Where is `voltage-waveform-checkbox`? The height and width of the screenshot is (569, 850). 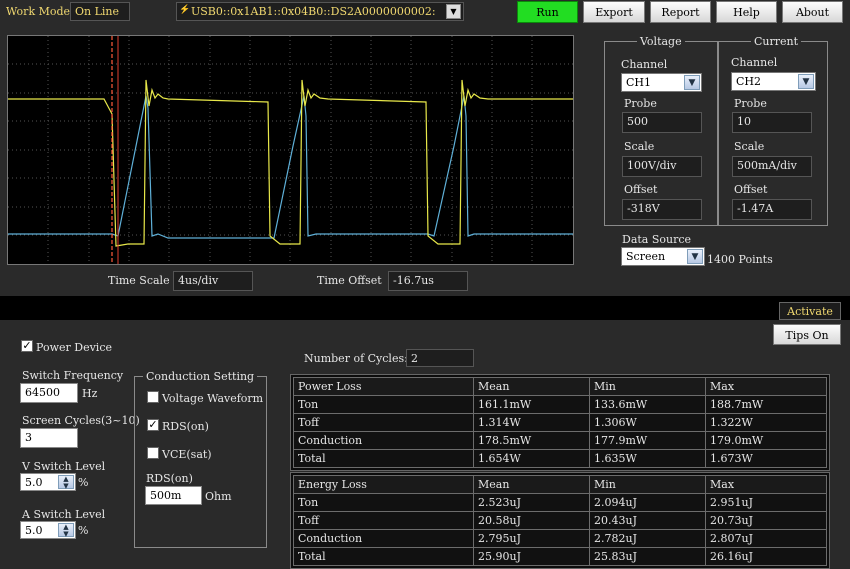 voltage-waveform-checkbox is located at coordinates (153, 397).